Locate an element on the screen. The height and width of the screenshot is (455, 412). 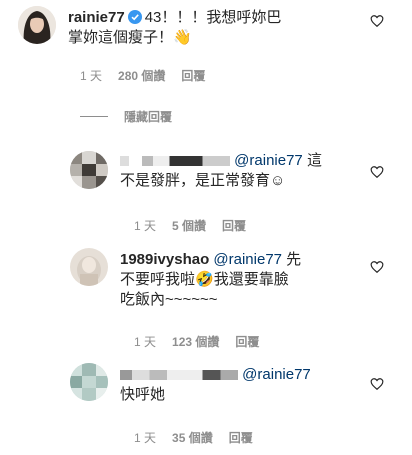
verified-badge-icon is located at coordinates (134, 17).